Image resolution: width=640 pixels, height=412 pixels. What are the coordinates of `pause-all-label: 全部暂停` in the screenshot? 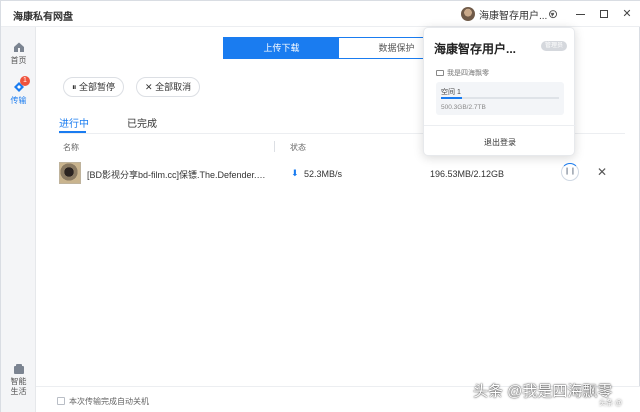 It's located at (97, 87).